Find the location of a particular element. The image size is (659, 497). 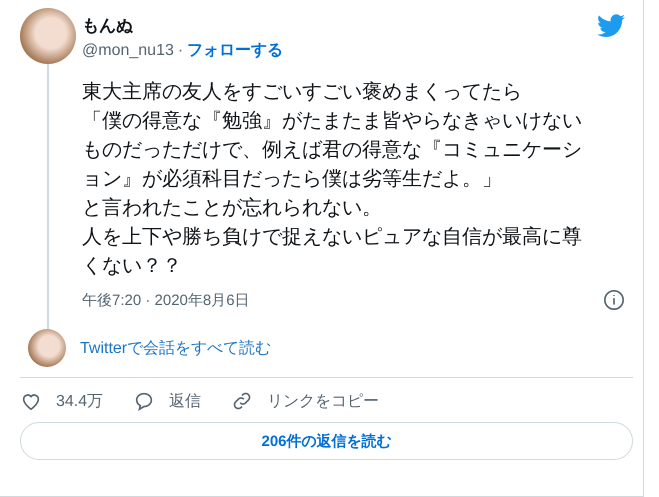

timestamp: 午後7:20 · 2020年8月6日 is located at coordinates (166, 300).